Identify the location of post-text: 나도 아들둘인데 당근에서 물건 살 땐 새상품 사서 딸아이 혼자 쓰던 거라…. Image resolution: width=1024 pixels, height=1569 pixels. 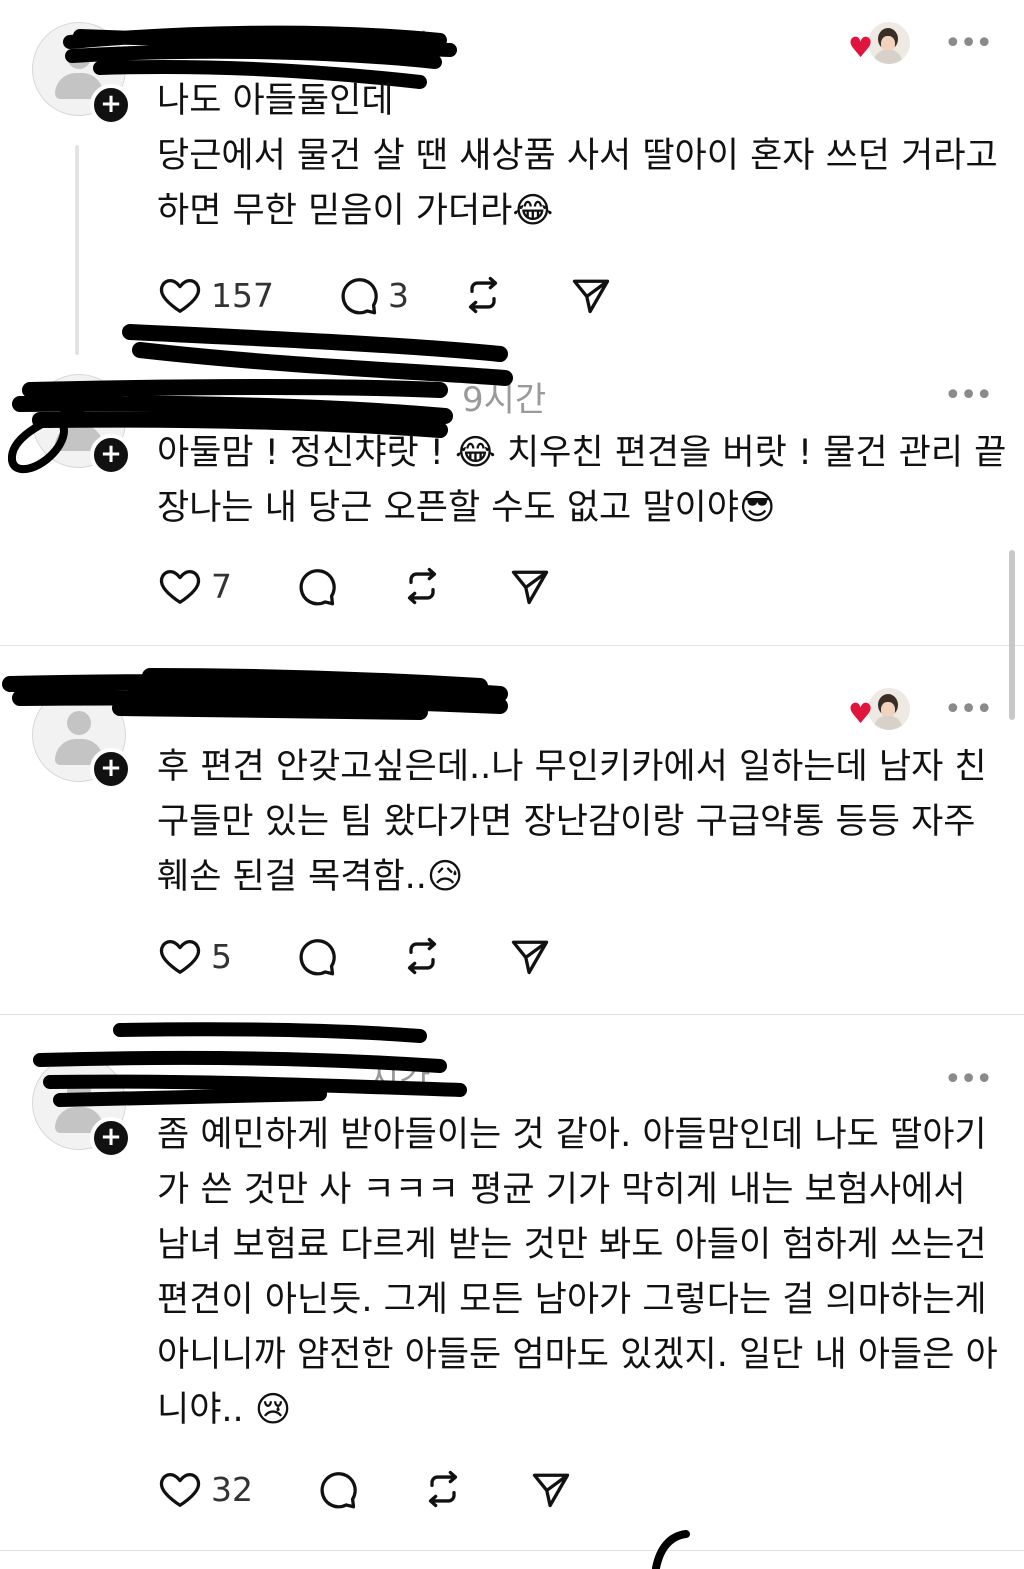
(577, 156).